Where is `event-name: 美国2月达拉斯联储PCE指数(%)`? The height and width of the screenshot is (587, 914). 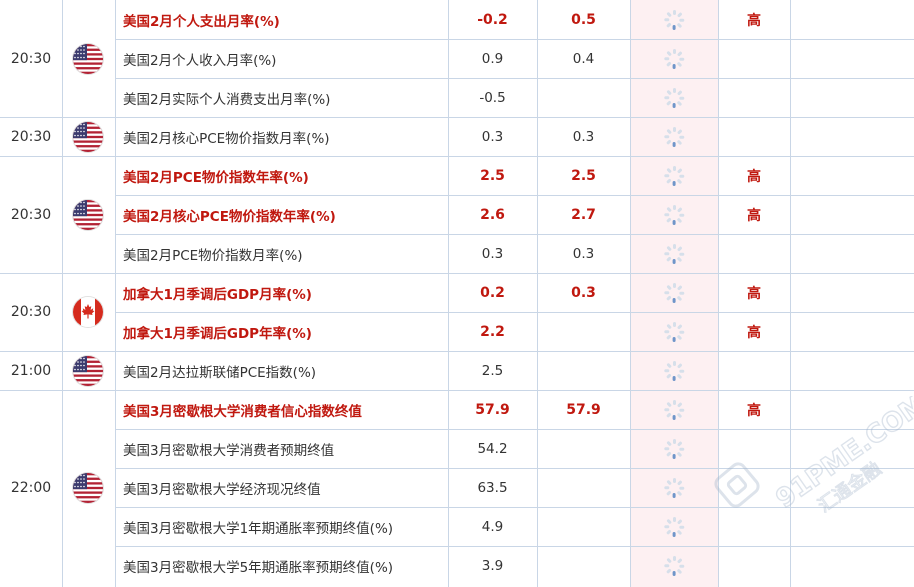 event-name: 美国2月达拉斯联储PCE指数(%) is located at coordinates (293, 370).